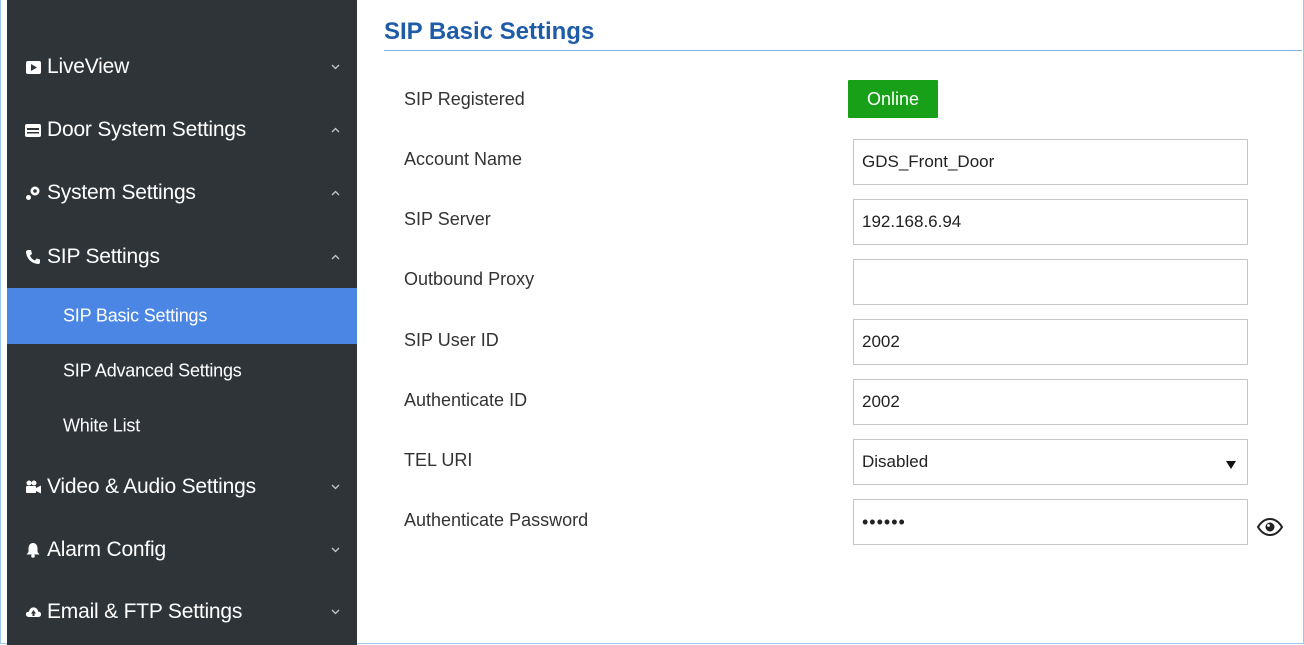 The width and height of the screenshot is (1304, 645). I want to click on authenticate-id-input, so click(1050, 402).